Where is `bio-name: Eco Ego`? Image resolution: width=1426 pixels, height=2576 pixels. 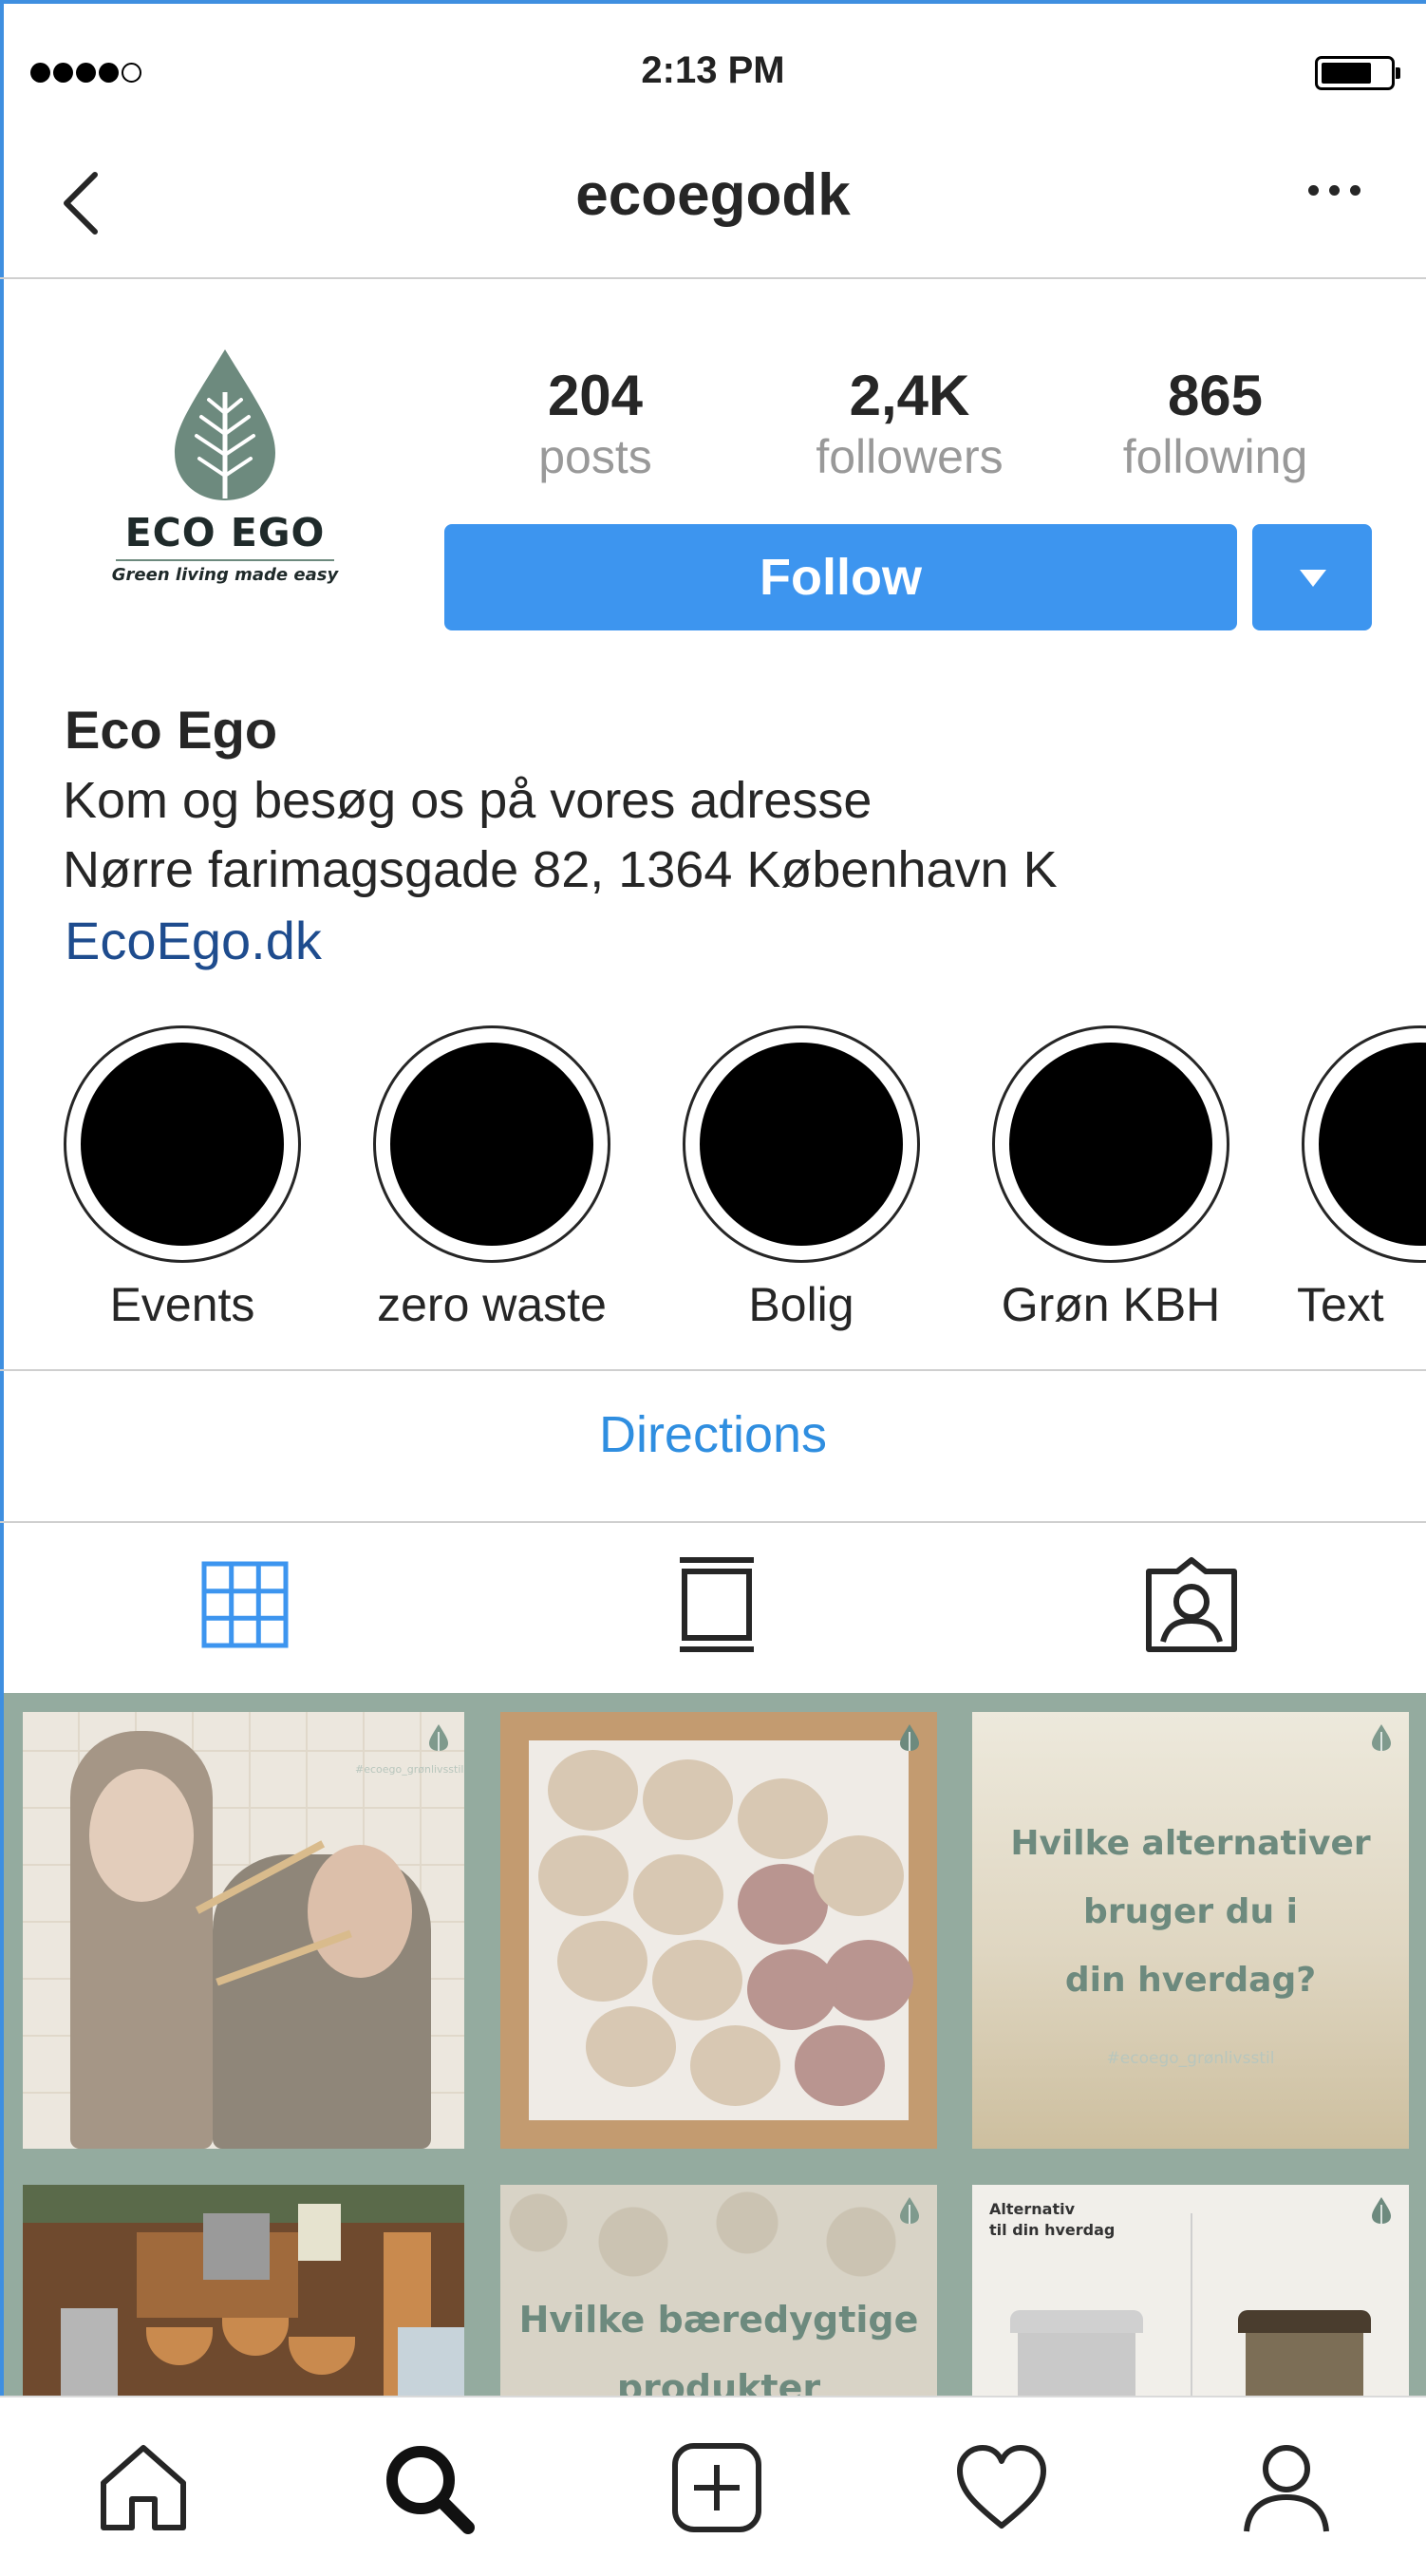 bio-name: Eco Ego is located at coordinates (171, 730).